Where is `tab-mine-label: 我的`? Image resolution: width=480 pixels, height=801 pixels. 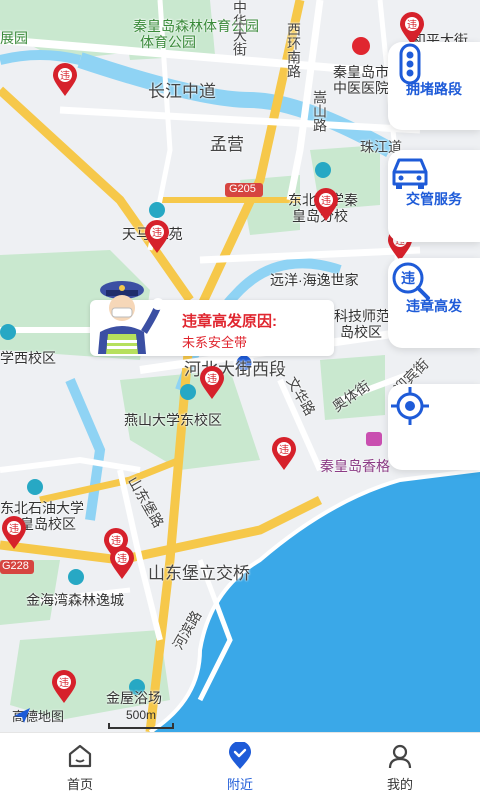 tab-mine-label: 我的 is located at coordinates (399, 784).